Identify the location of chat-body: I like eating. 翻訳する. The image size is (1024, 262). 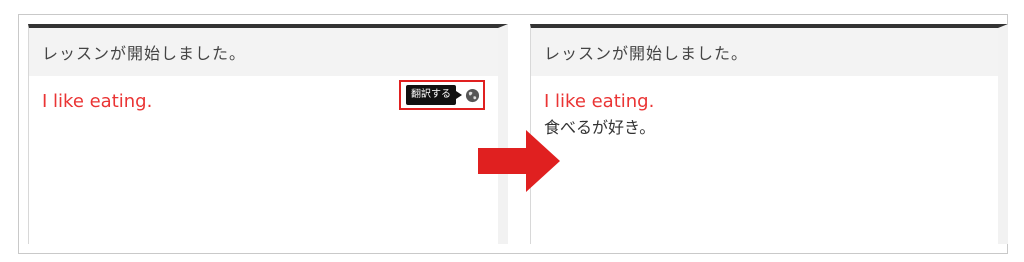
(263, 95).